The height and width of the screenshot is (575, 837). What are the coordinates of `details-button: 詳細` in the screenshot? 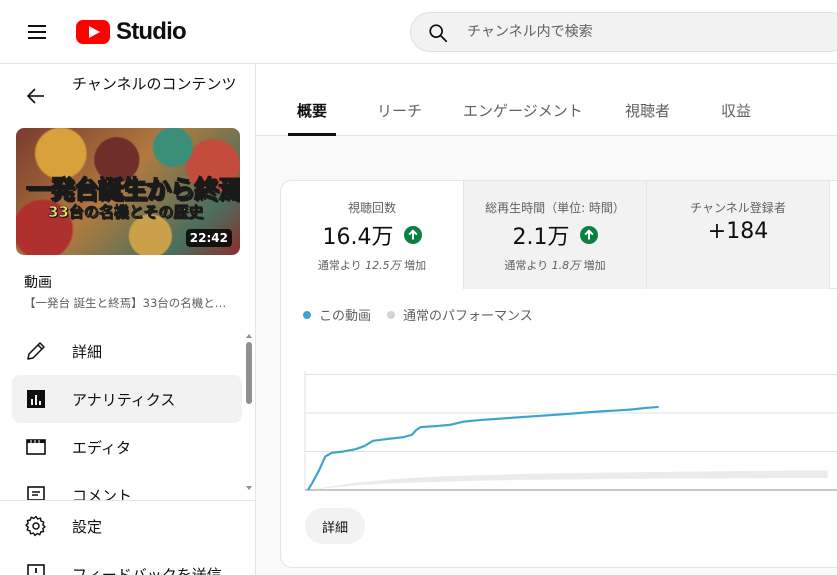 It's located at (335, 526).